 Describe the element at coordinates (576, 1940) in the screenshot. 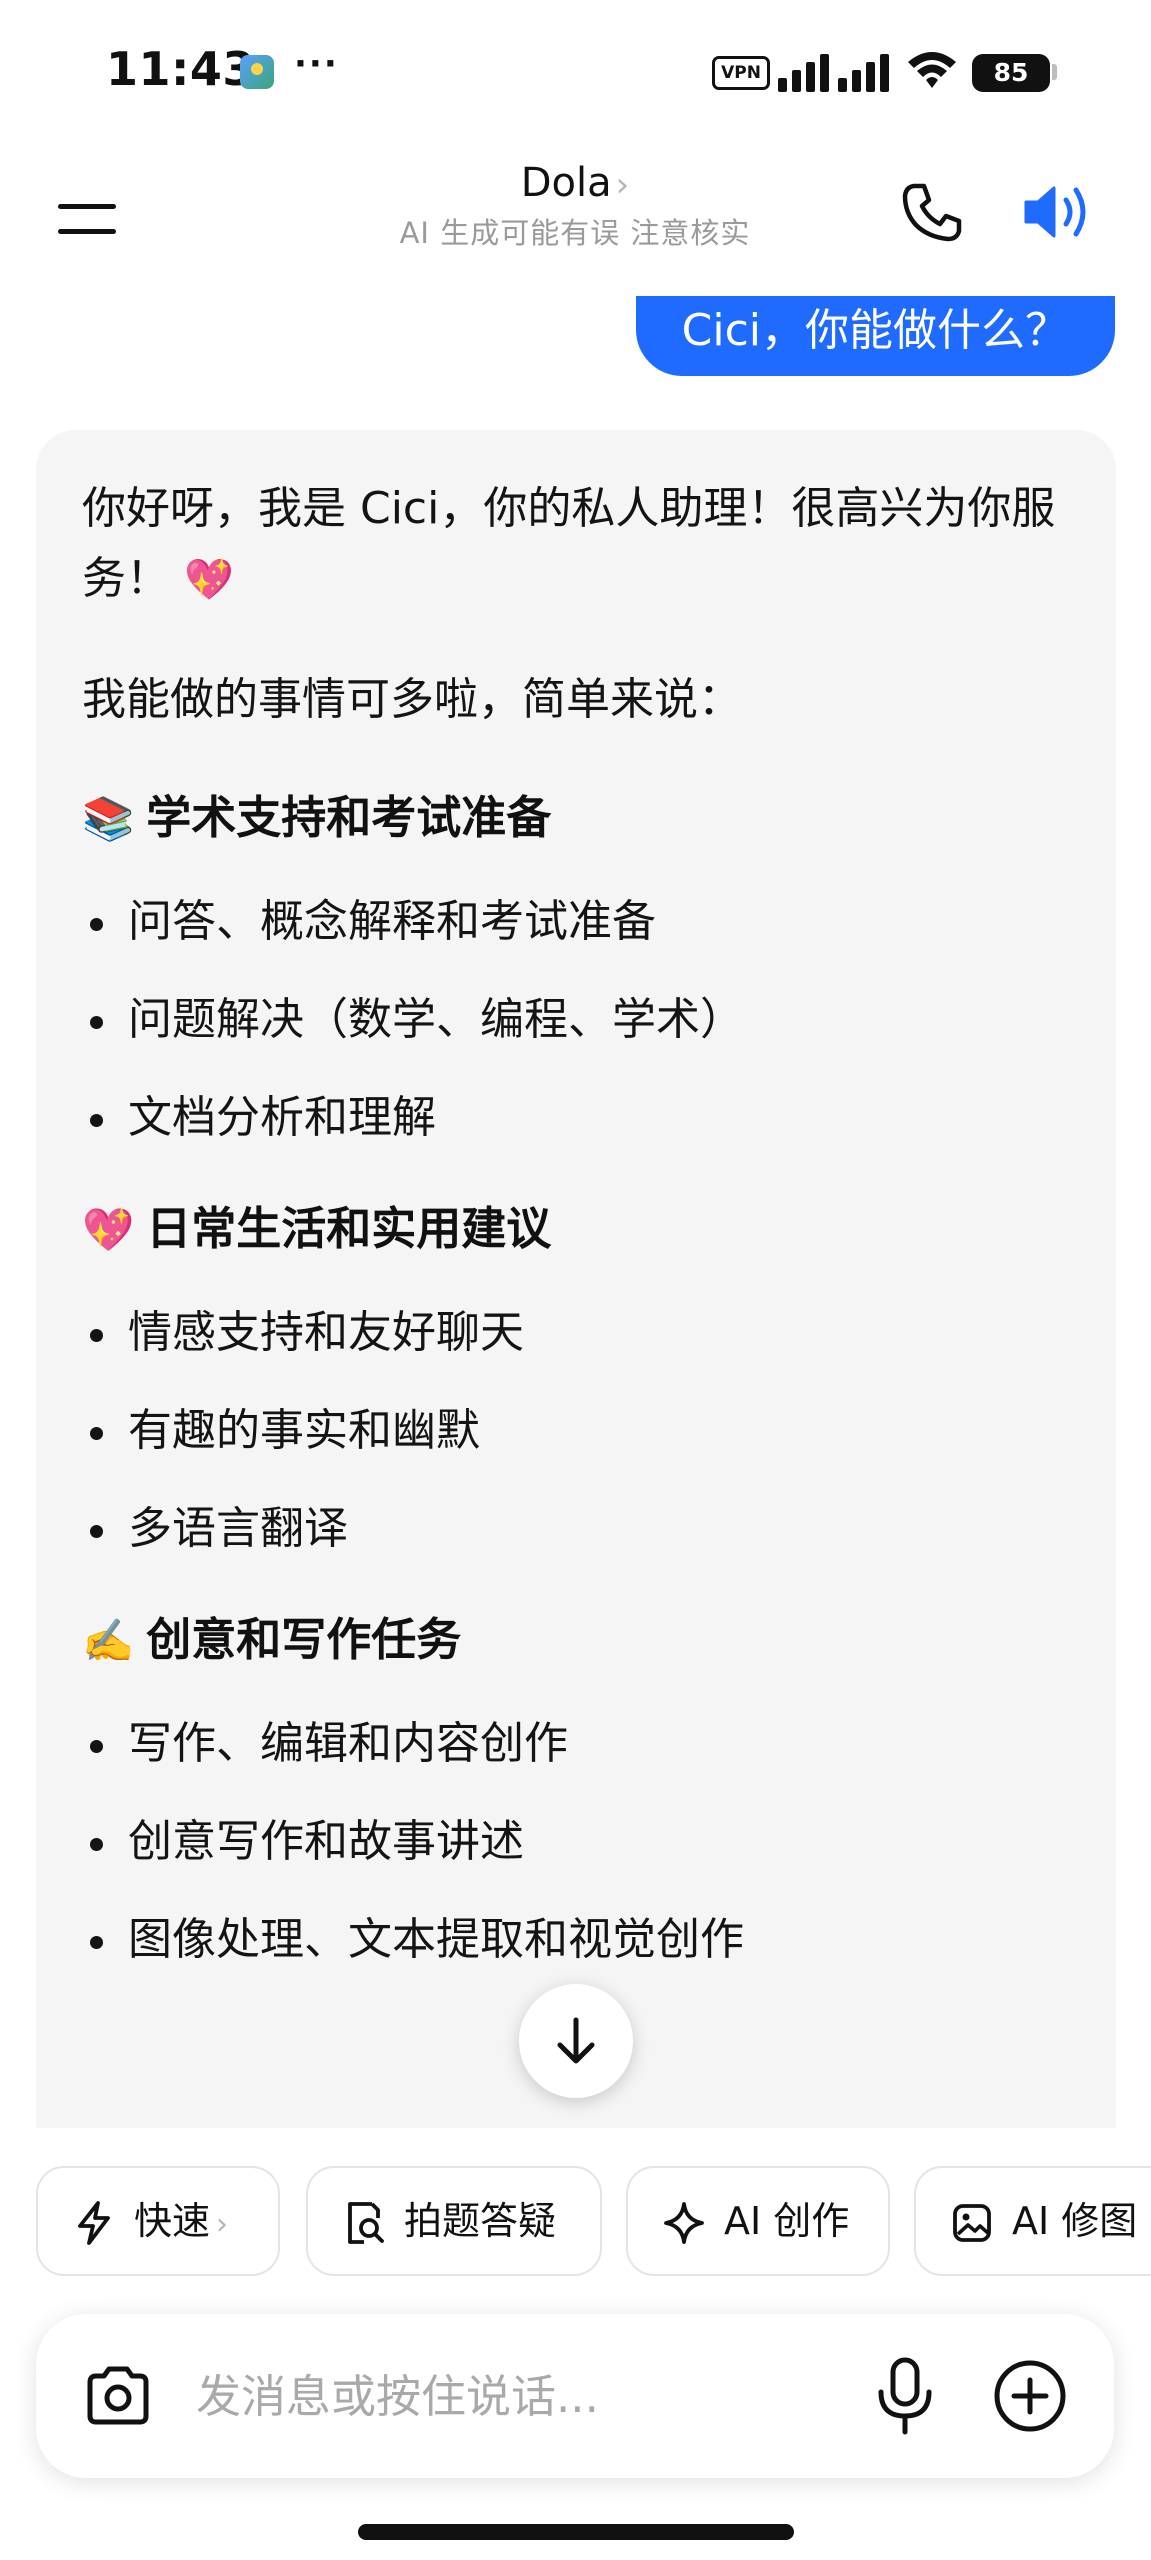

I see `list-item: 图像处理、文本提取和视觉创作` at that location.